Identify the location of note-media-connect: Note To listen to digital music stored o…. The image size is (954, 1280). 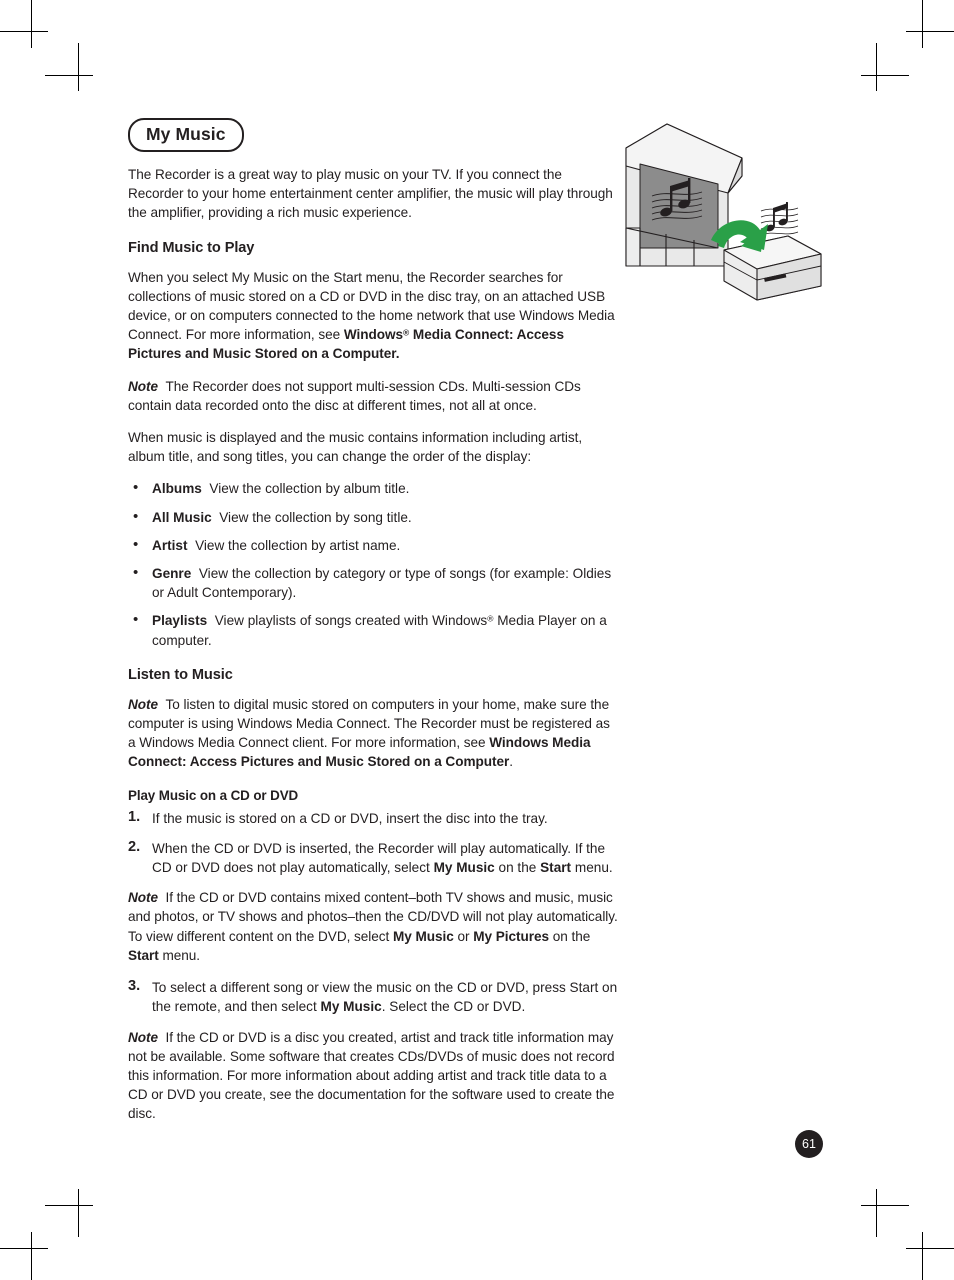
(373, 733).